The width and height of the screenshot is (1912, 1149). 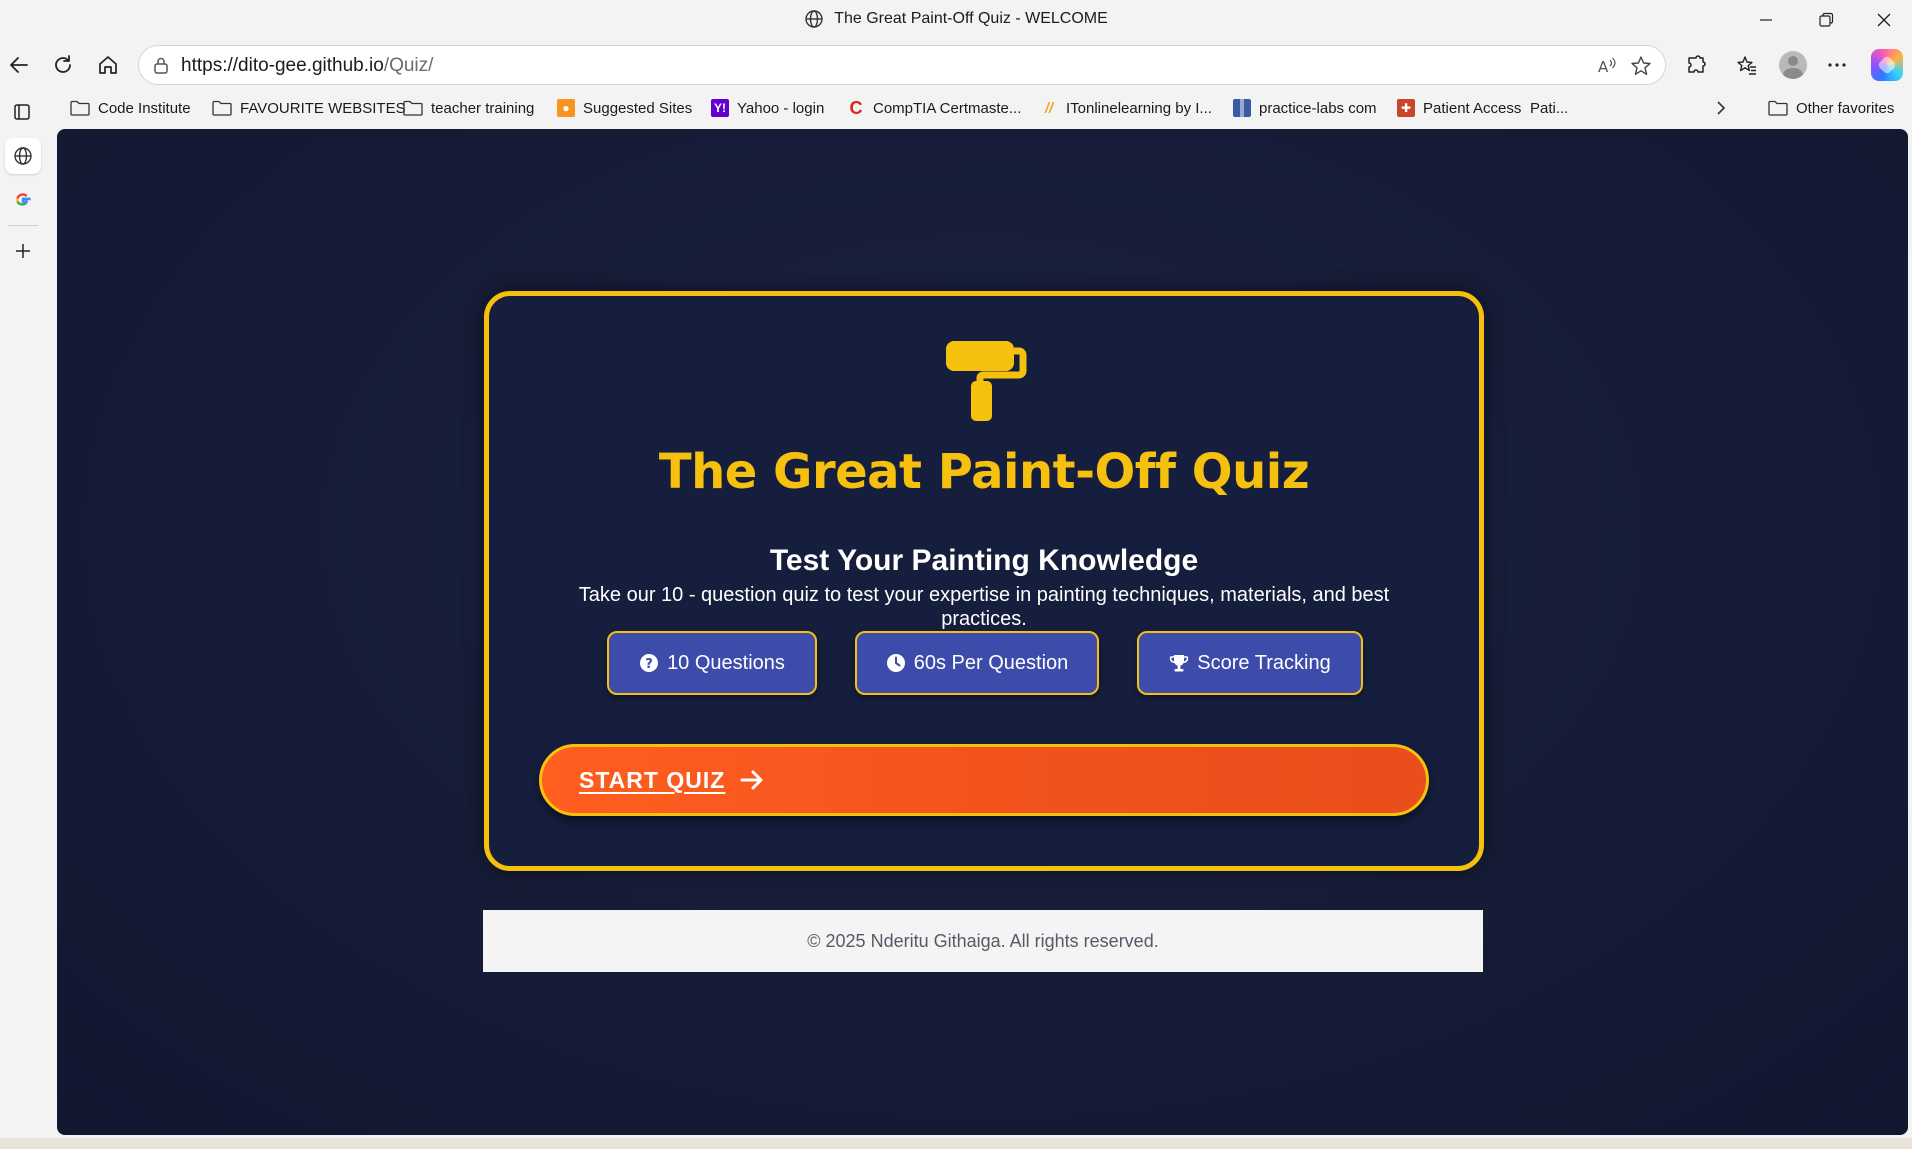 What do you see at coordinates (282, 65) in the screenshot?
I see `url-host: https://dito-gee.github.io` at bounding box center [282, 65].